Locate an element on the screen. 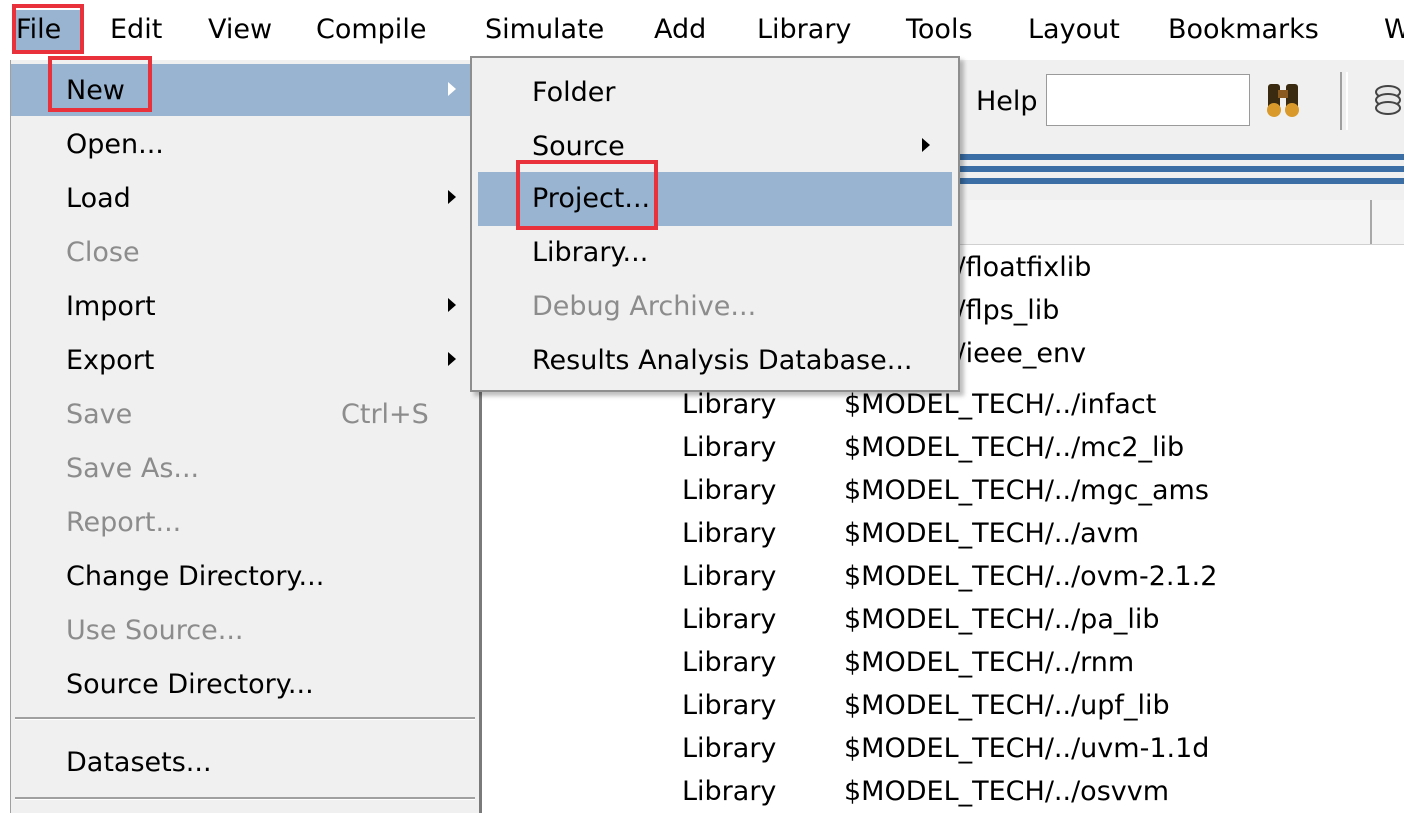  row-path: $MODEL_TECH/../mgc_ams is located at coordinates (1026, 490).